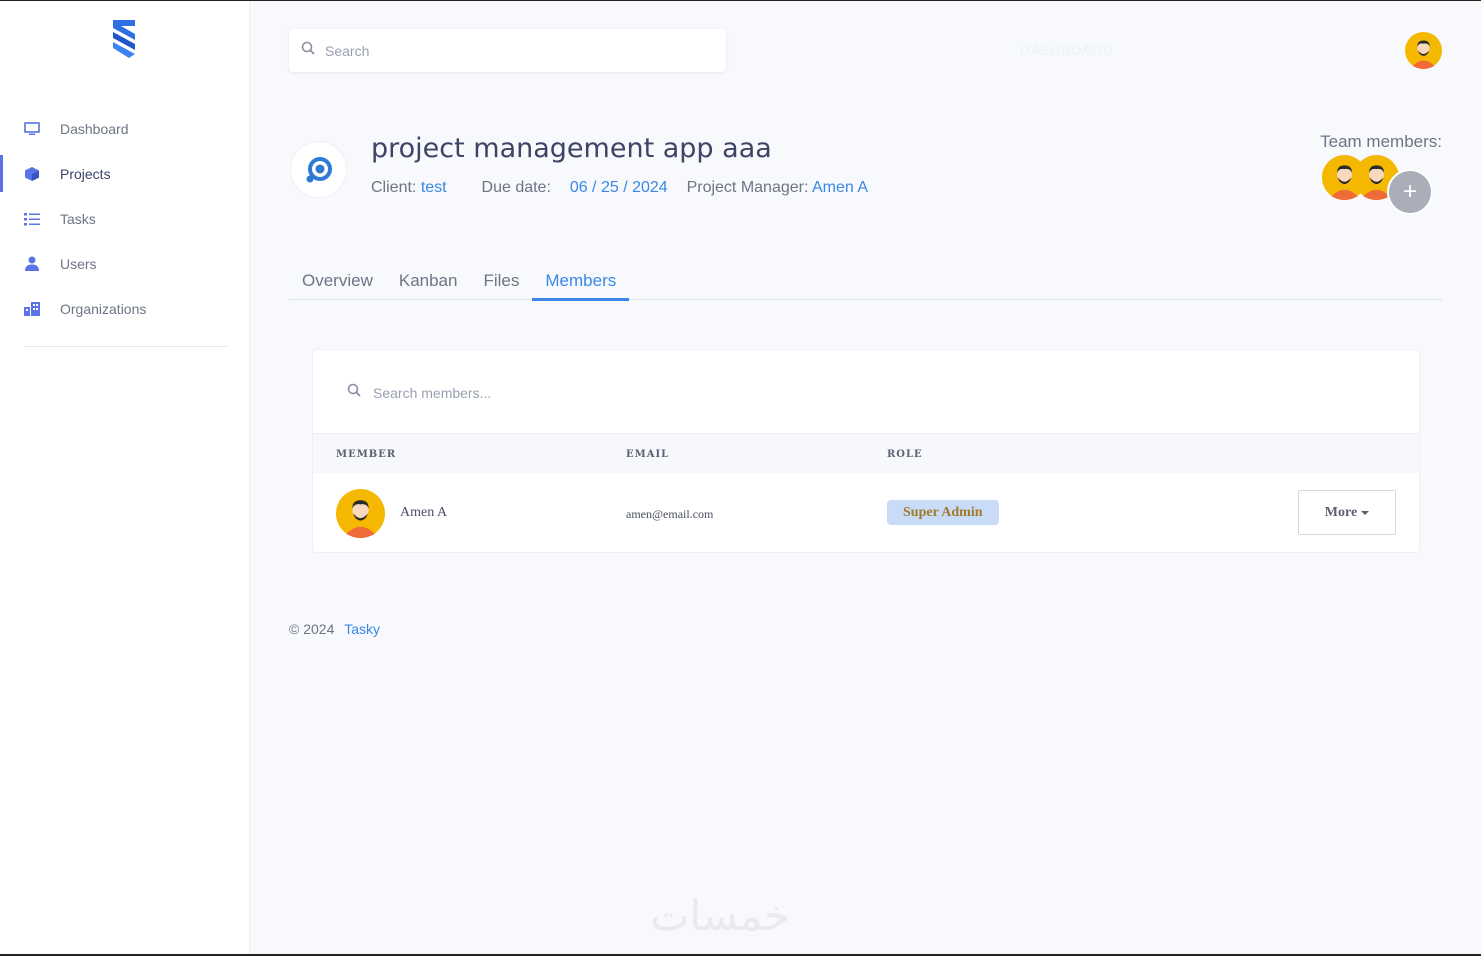 The width and height of the screenshot is (1481, 956). Describe the element at coordinates (337, 280) in the screenshot. I see `tab-overview: Overview` at that location.